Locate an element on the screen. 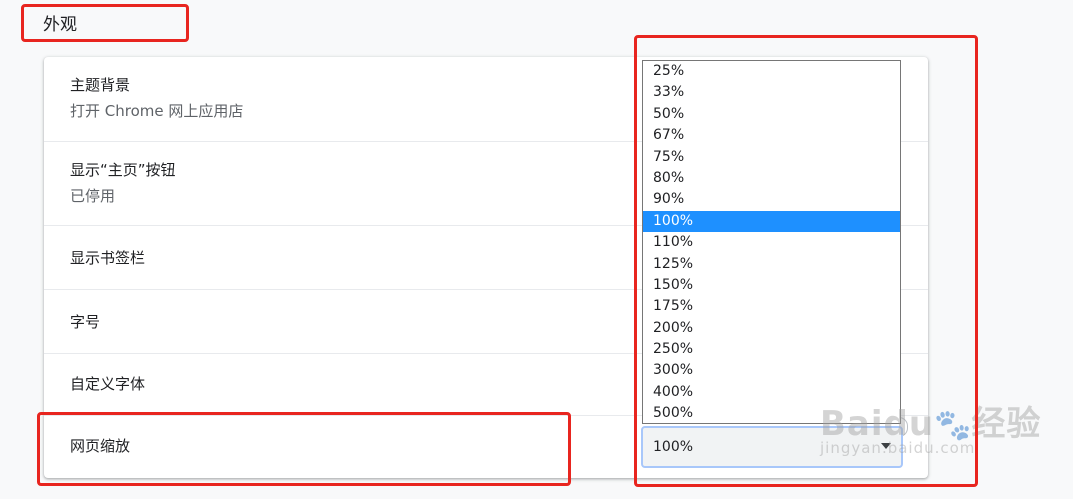  zoom-option: 110% is located at coordinates (771, 242).